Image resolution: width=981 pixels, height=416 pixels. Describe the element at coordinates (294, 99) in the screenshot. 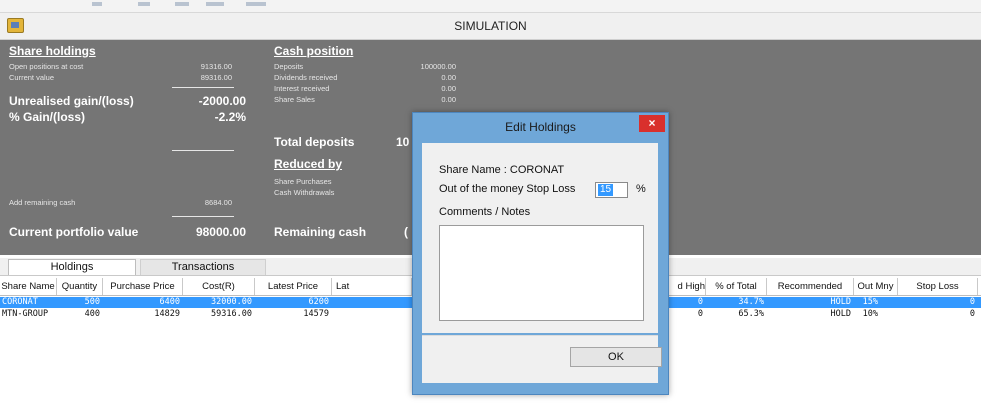

I see `share-sales-label: Share Sales` at that location.